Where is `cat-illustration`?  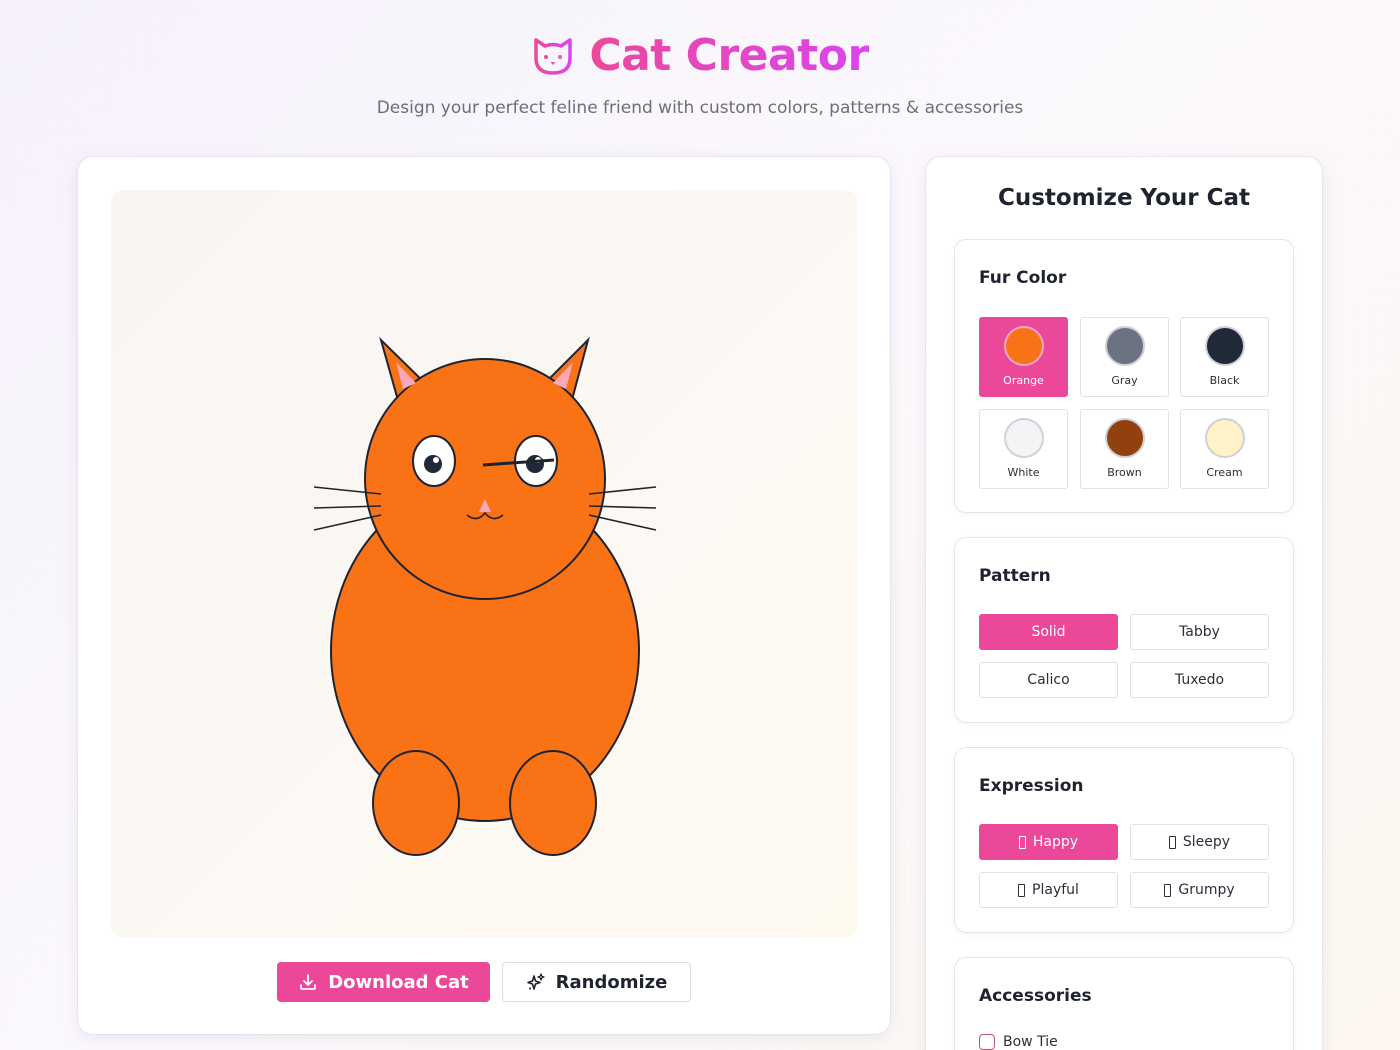
cat-illustration is located at coordinates (485, 596).